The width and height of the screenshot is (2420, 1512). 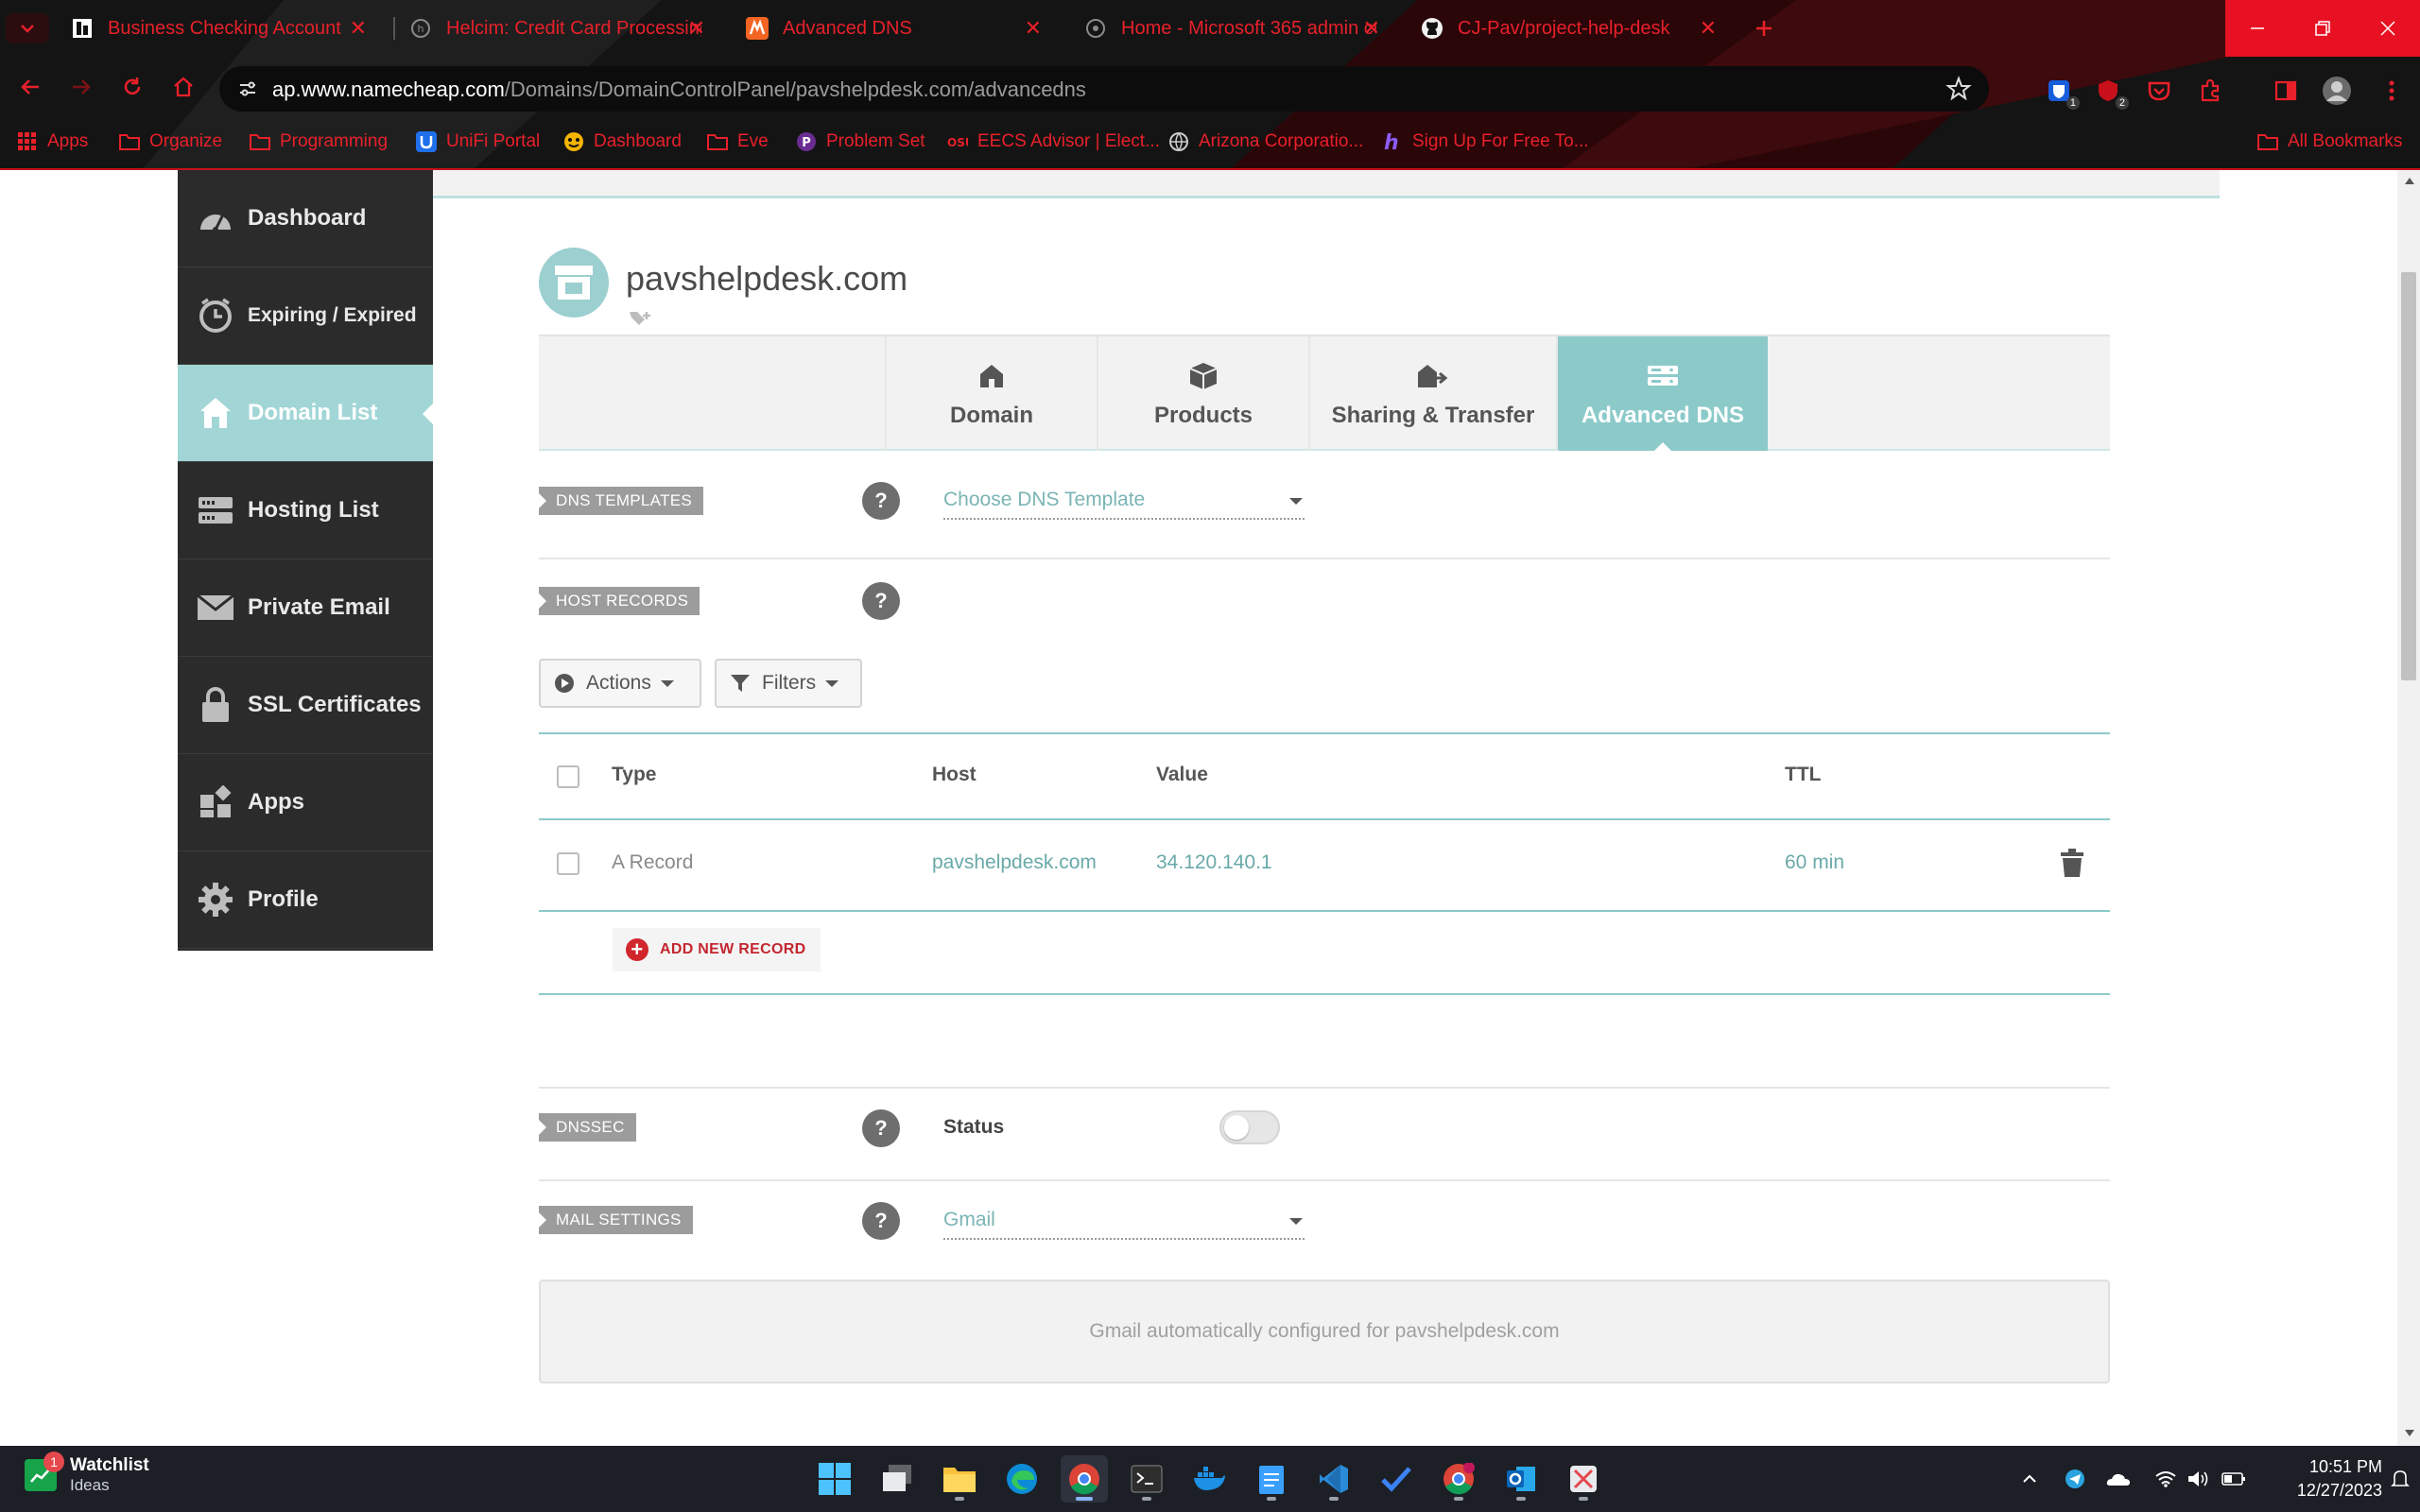 What do you see at coordinates (305, 608) in the screenshot?
I see `sidebar-item-private-email: Private Email` at bounding box center [305, 608].